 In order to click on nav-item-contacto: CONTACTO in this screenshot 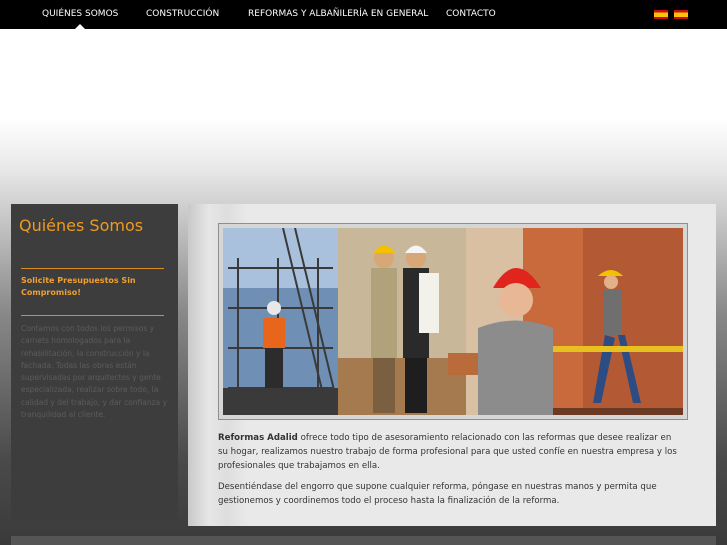, I will do `click(471, 14)`.